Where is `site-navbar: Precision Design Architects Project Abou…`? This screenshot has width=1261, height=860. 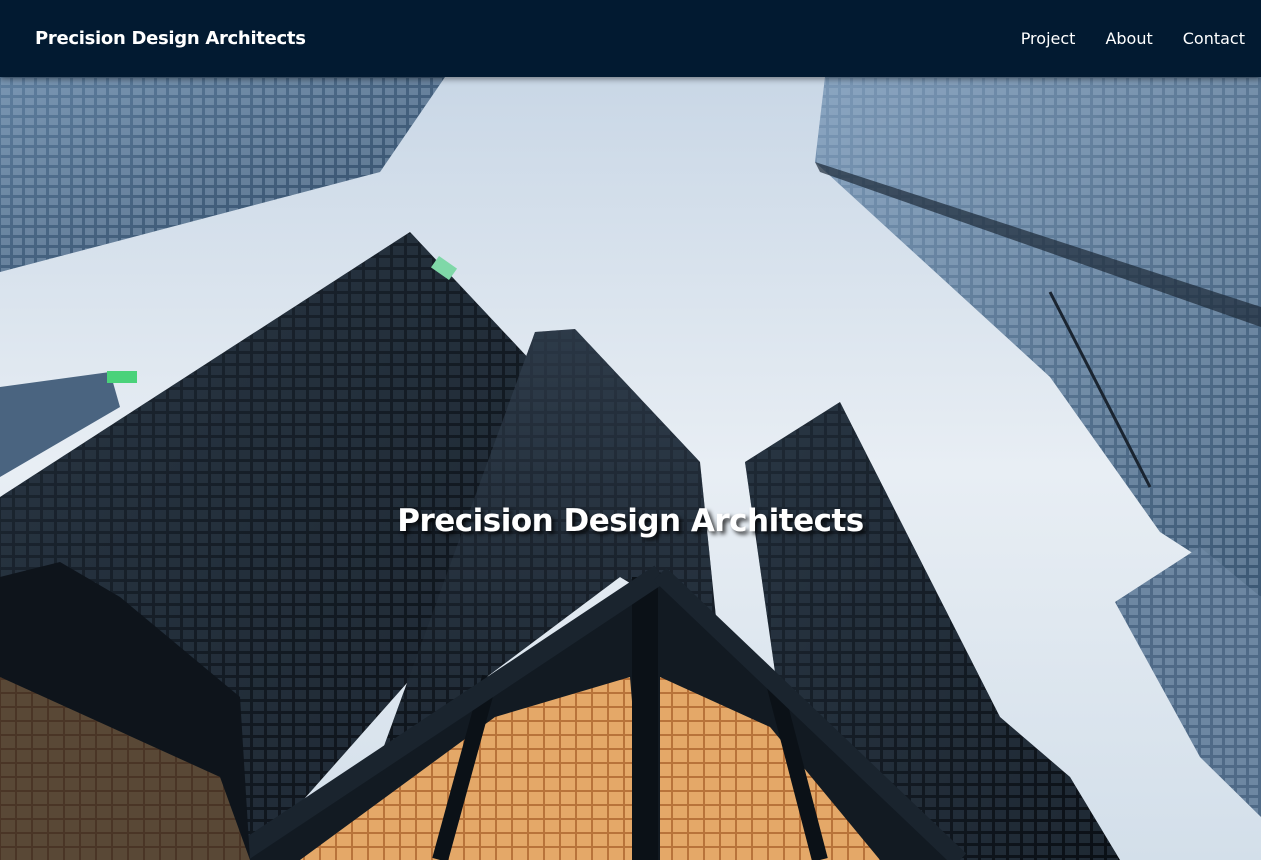 site-navbar: Precision Design Architects Project Abou… is located at coordinates (630, 38).